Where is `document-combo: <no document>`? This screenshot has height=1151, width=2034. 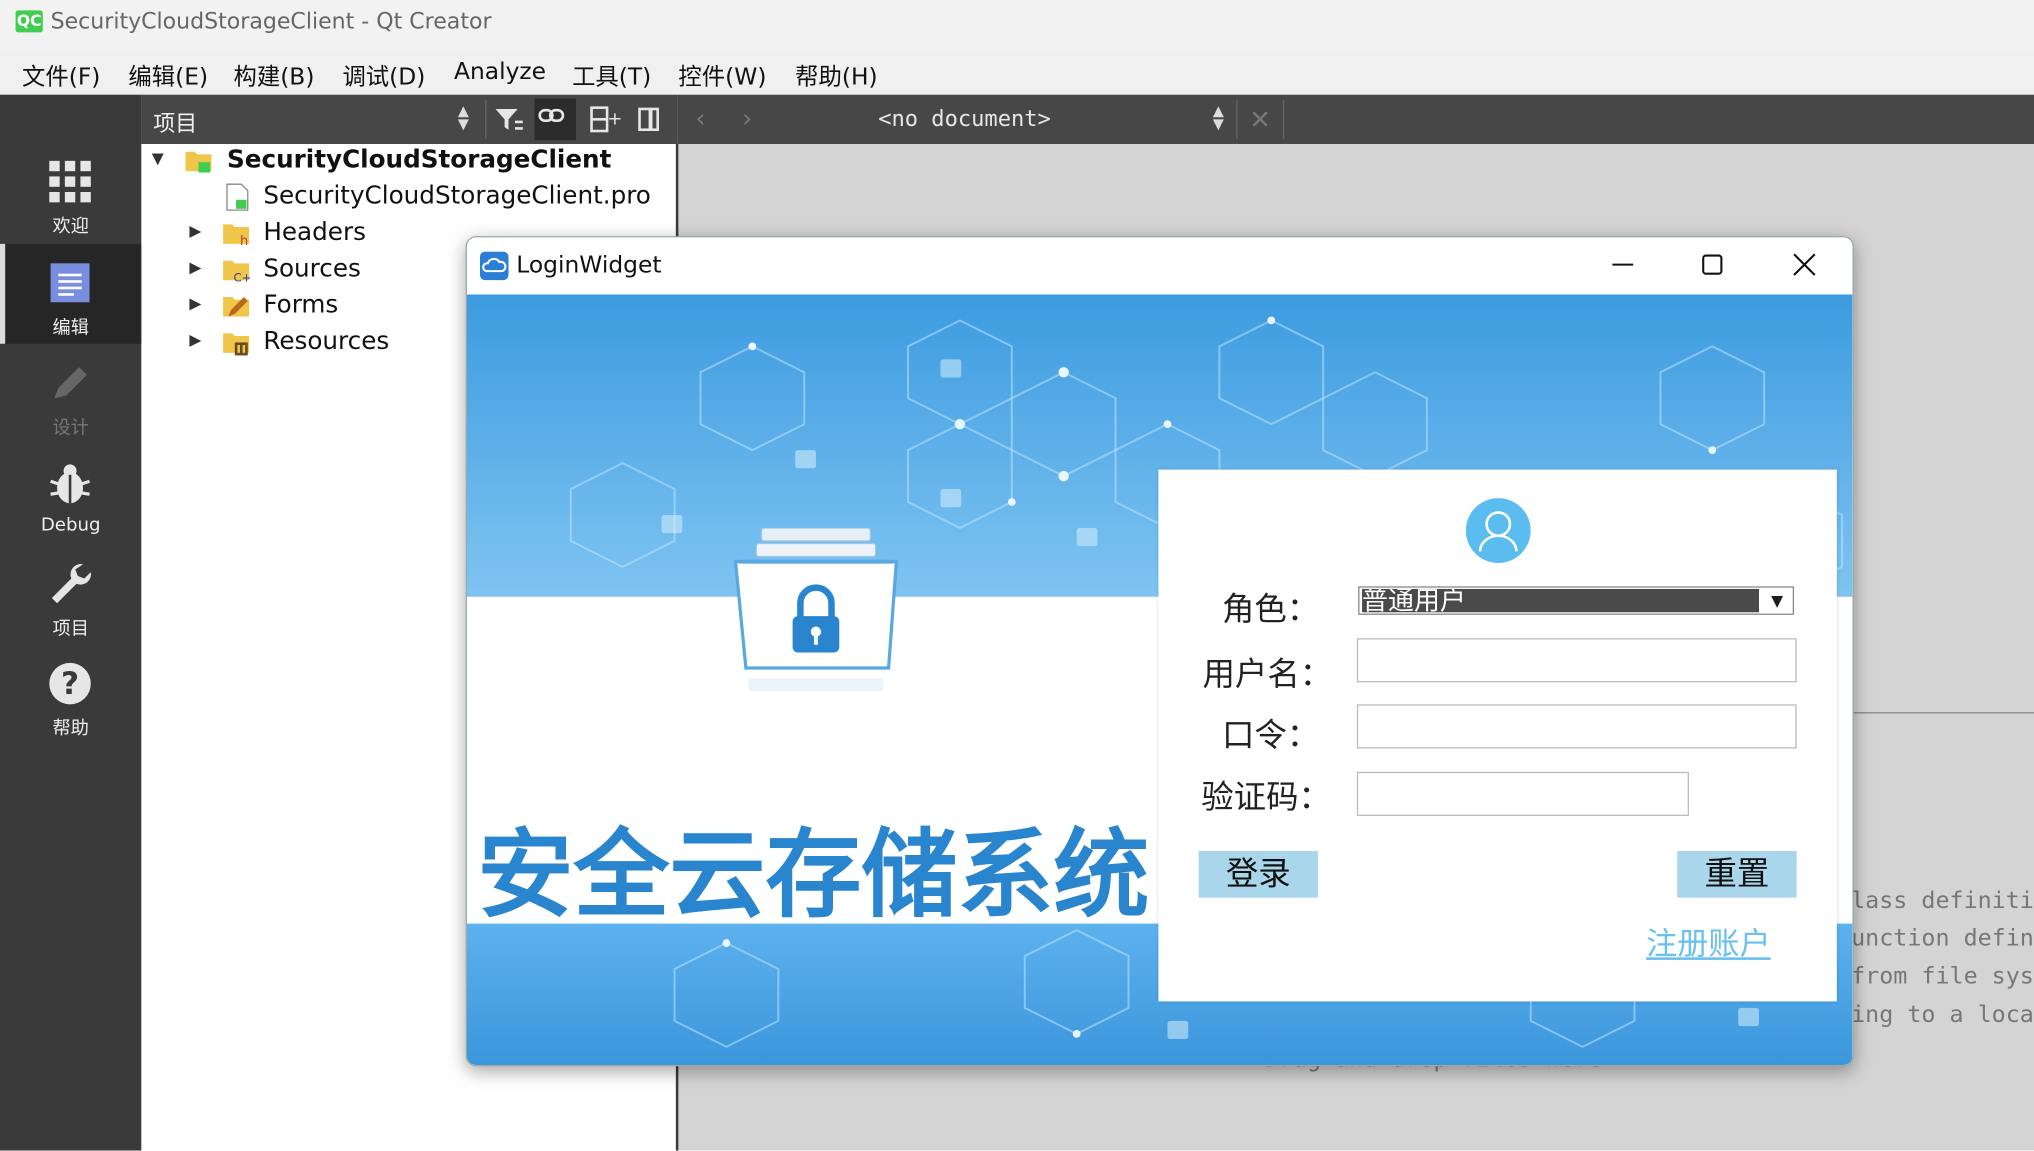
document-combo: <no document> is located at coordinates (964, 119).